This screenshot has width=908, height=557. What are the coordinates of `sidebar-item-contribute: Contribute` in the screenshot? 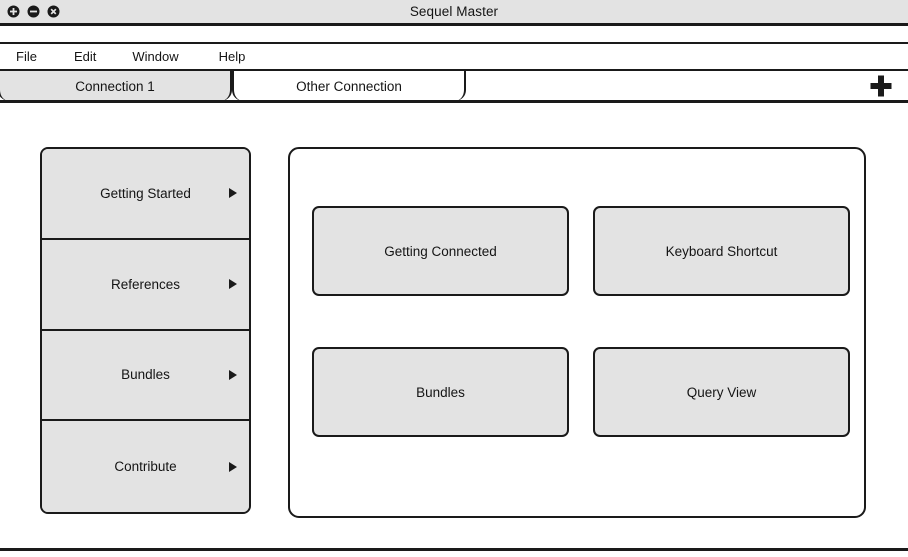 It's located at (145, 466).